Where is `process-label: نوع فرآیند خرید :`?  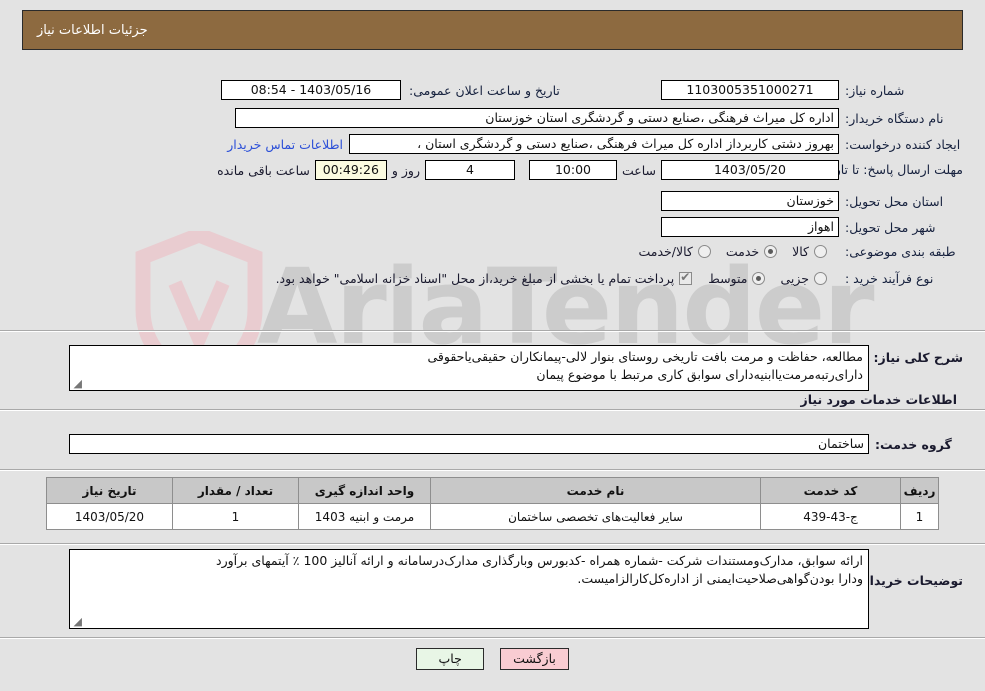
process-label: نوع فرآیند خرید : is located at coordinates (889, 278).